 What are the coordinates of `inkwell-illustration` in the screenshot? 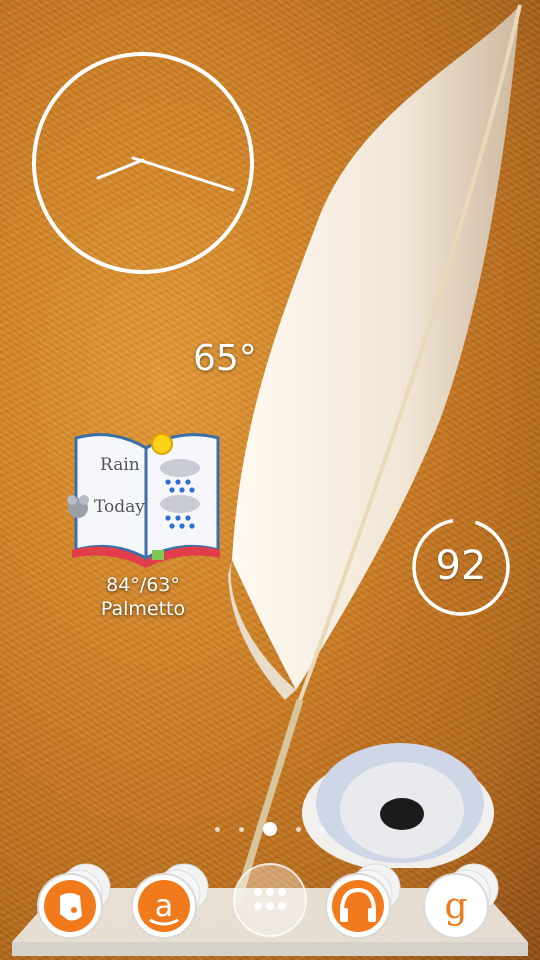 It's located at (398, 805).